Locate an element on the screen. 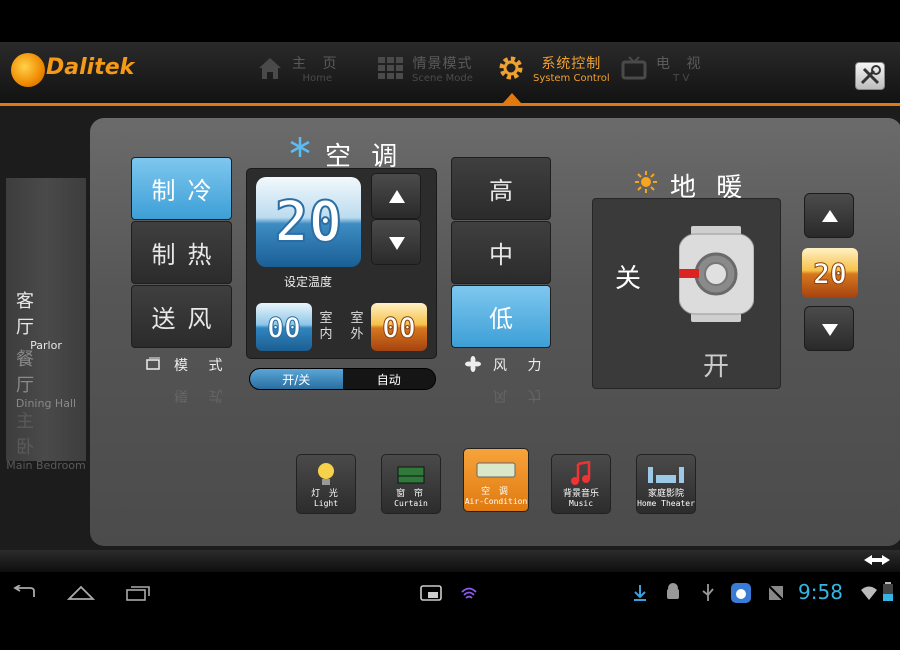  nav-system-control: 系统控制 System Control is located at coordinates (553, 68).